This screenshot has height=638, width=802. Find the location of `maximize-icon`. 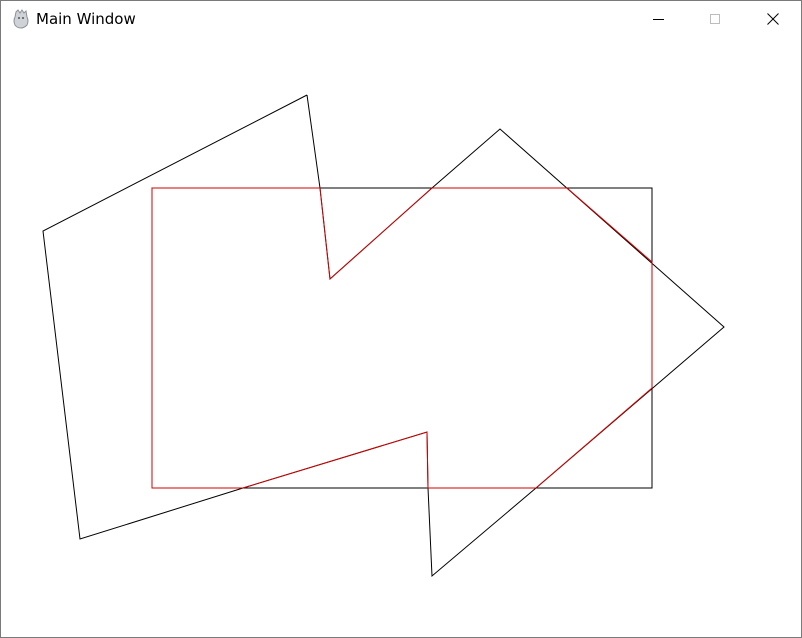

maximize-icon is located at coordinates (715, 19).